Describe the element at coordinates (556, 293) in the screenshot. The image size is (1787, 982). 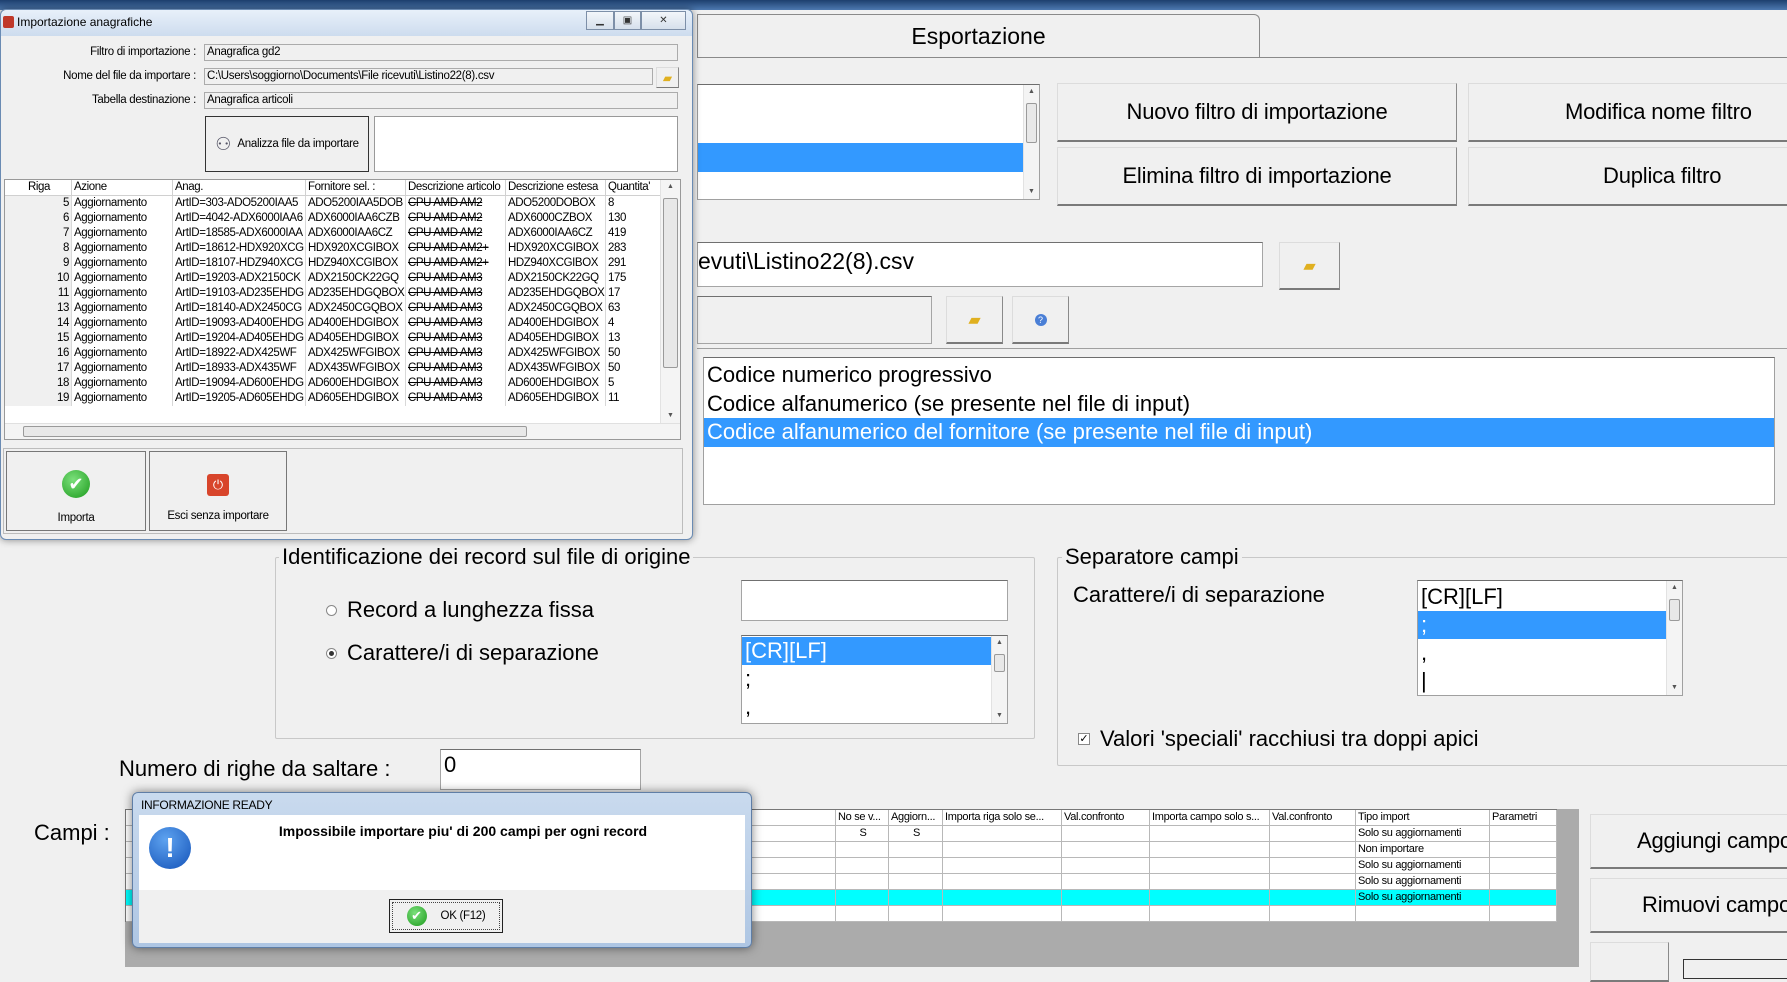
I see `table-cell: AD235EHDGQBOX` at that location.